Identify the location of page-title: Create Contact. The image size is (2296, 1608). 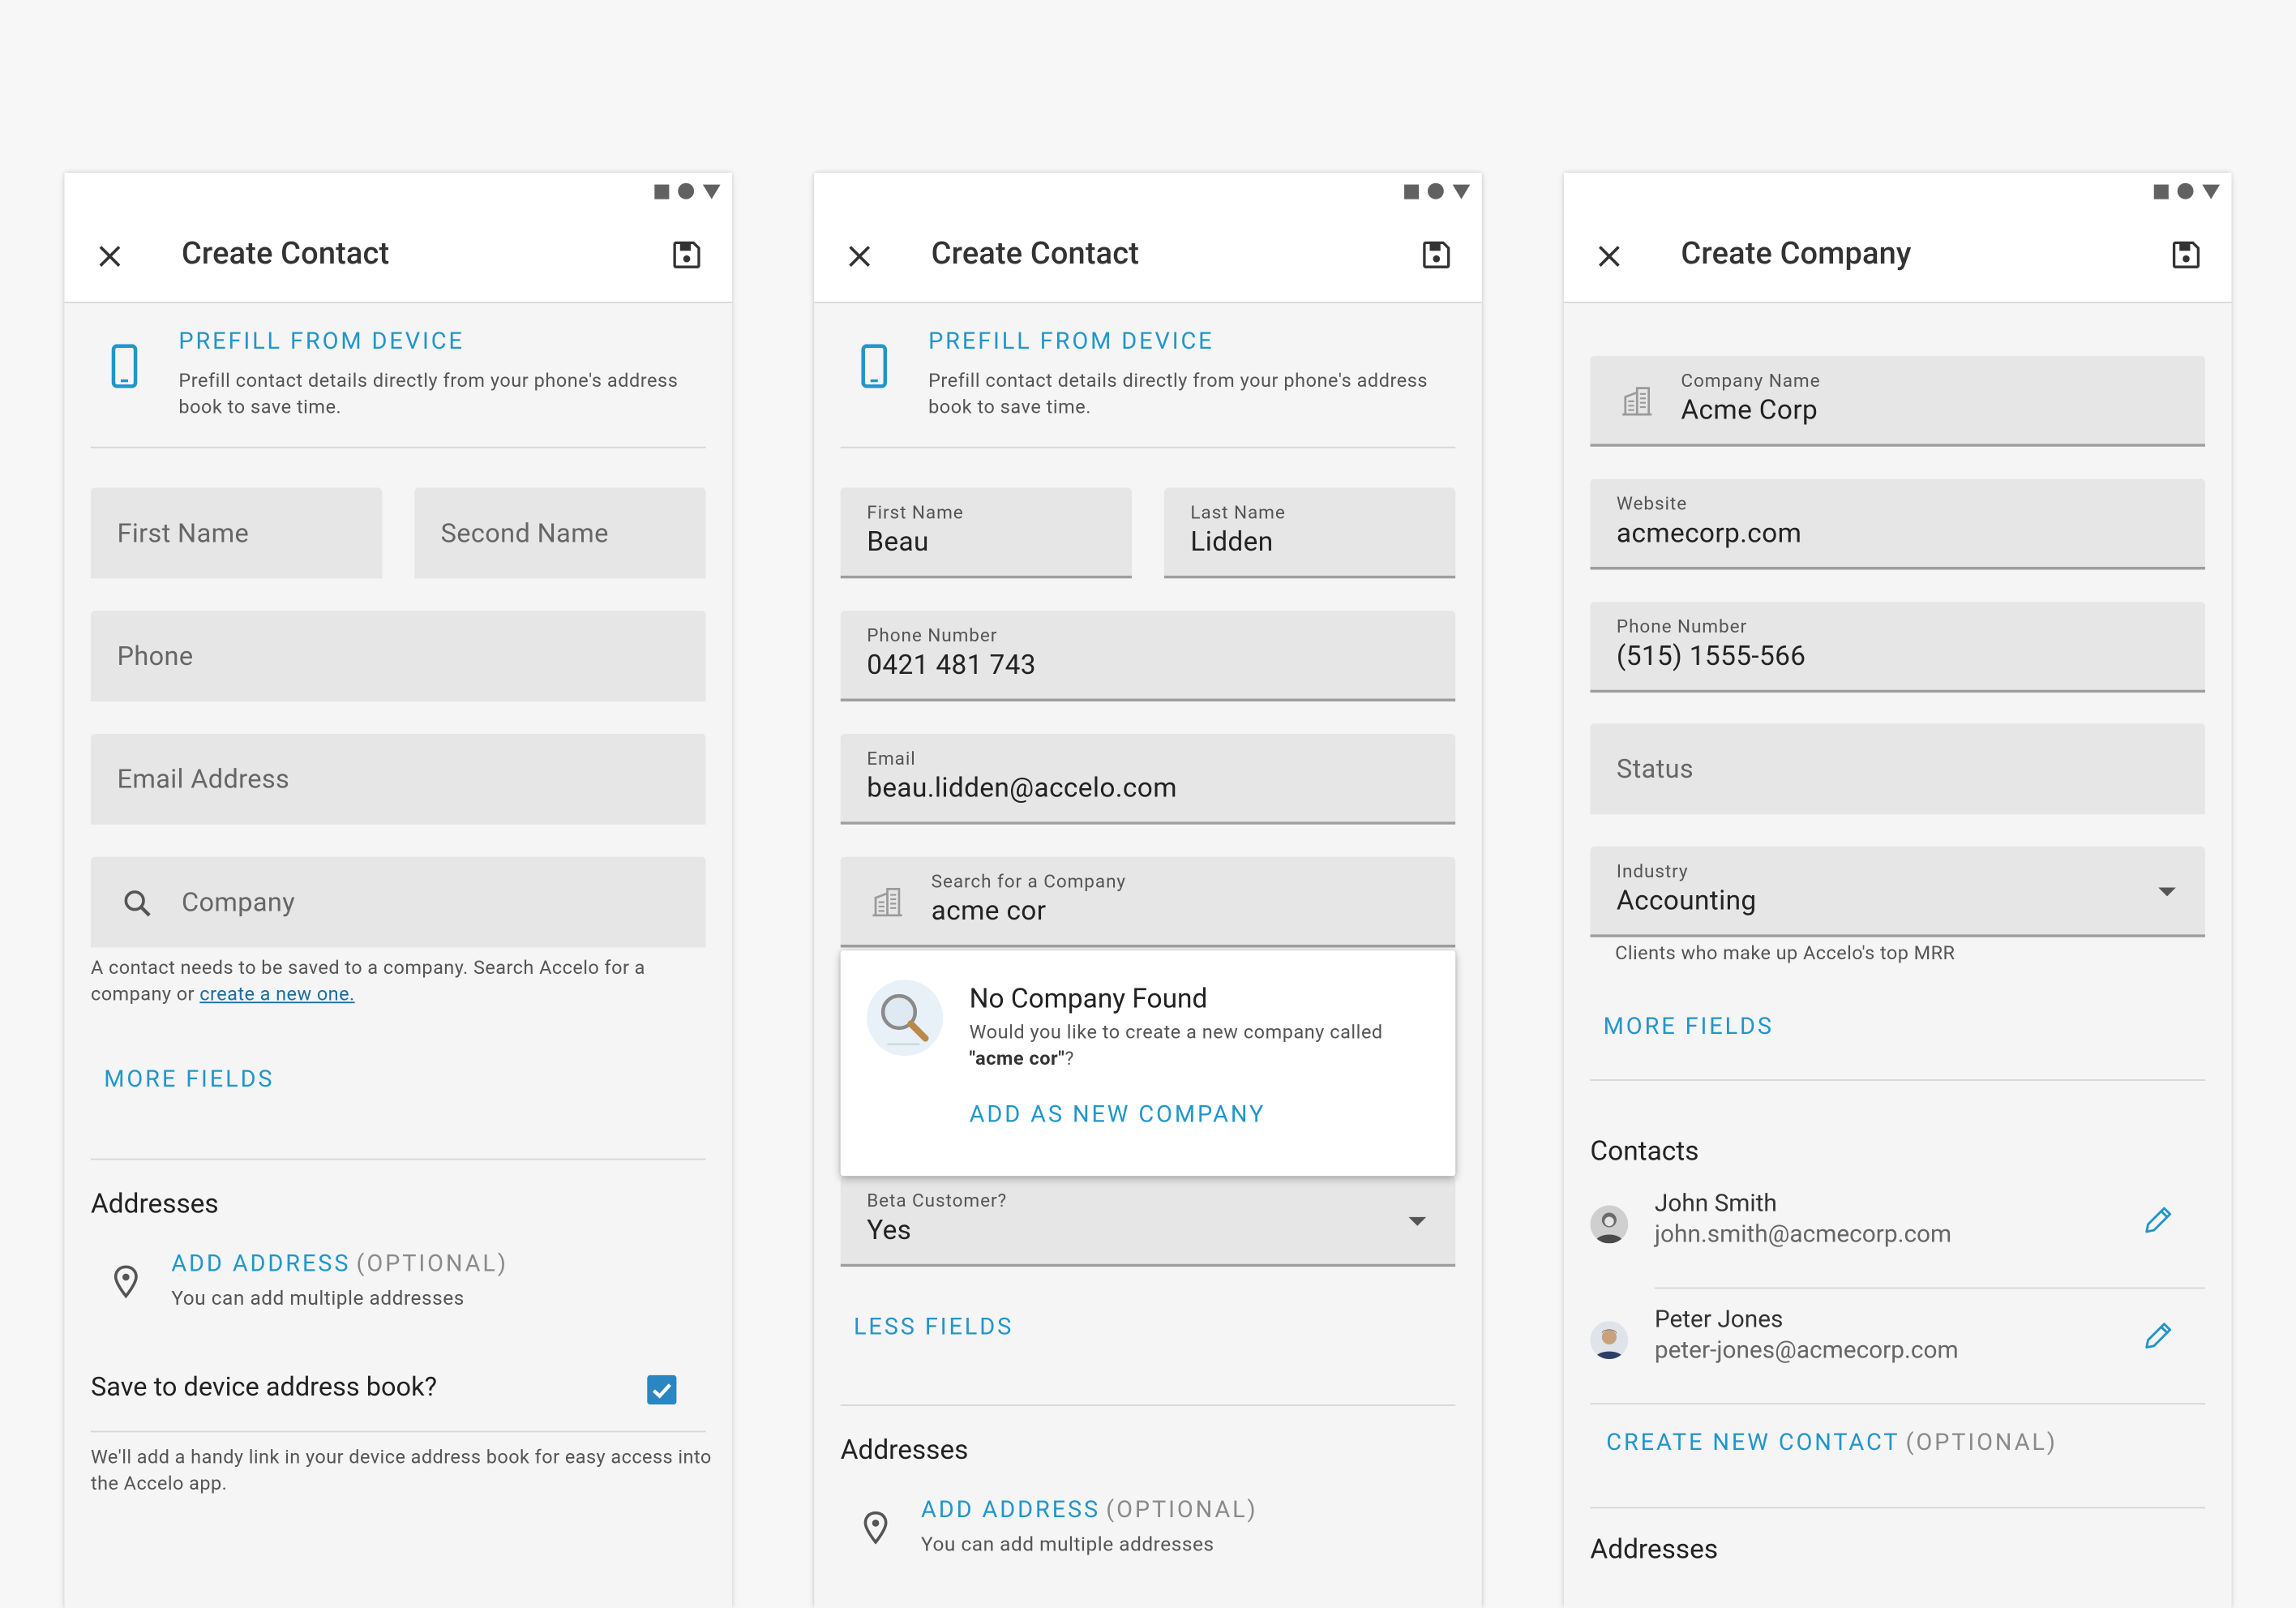
(286, 254).